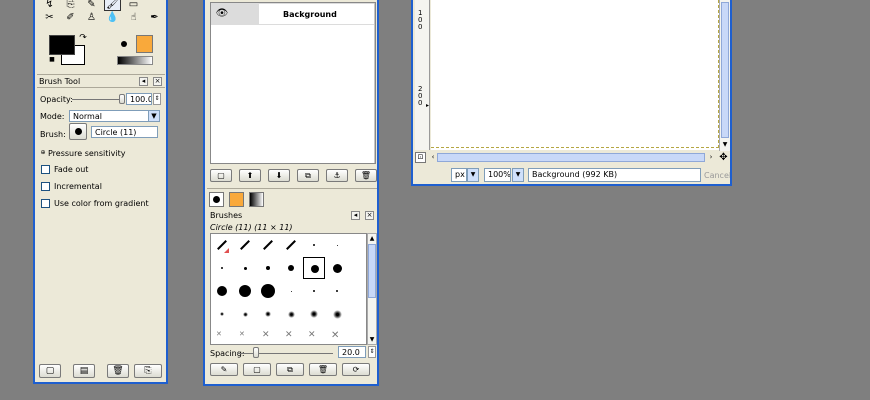  Describe the element at coordinates (221, 175) in the screenshot. I see `new-layer-button: ▢` at that location.